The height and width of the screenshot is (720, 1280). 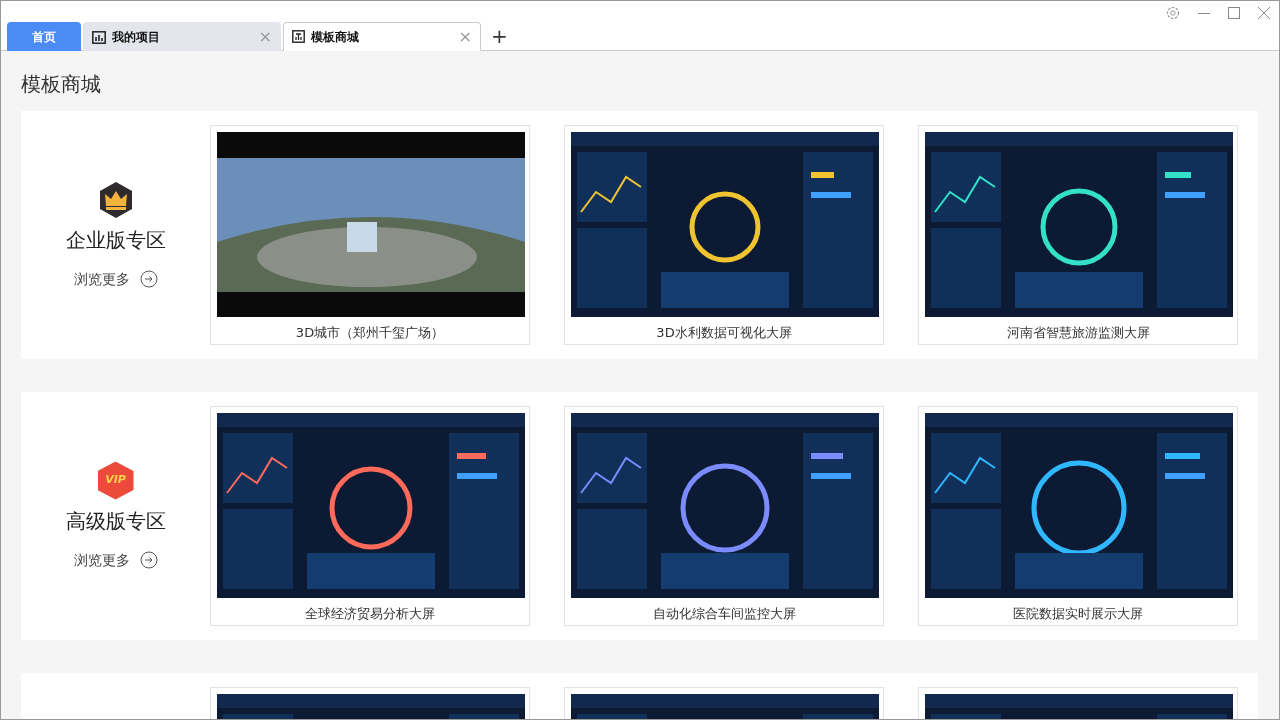 I want to click on page-title: 模板商城, so click(x=61, y=84).